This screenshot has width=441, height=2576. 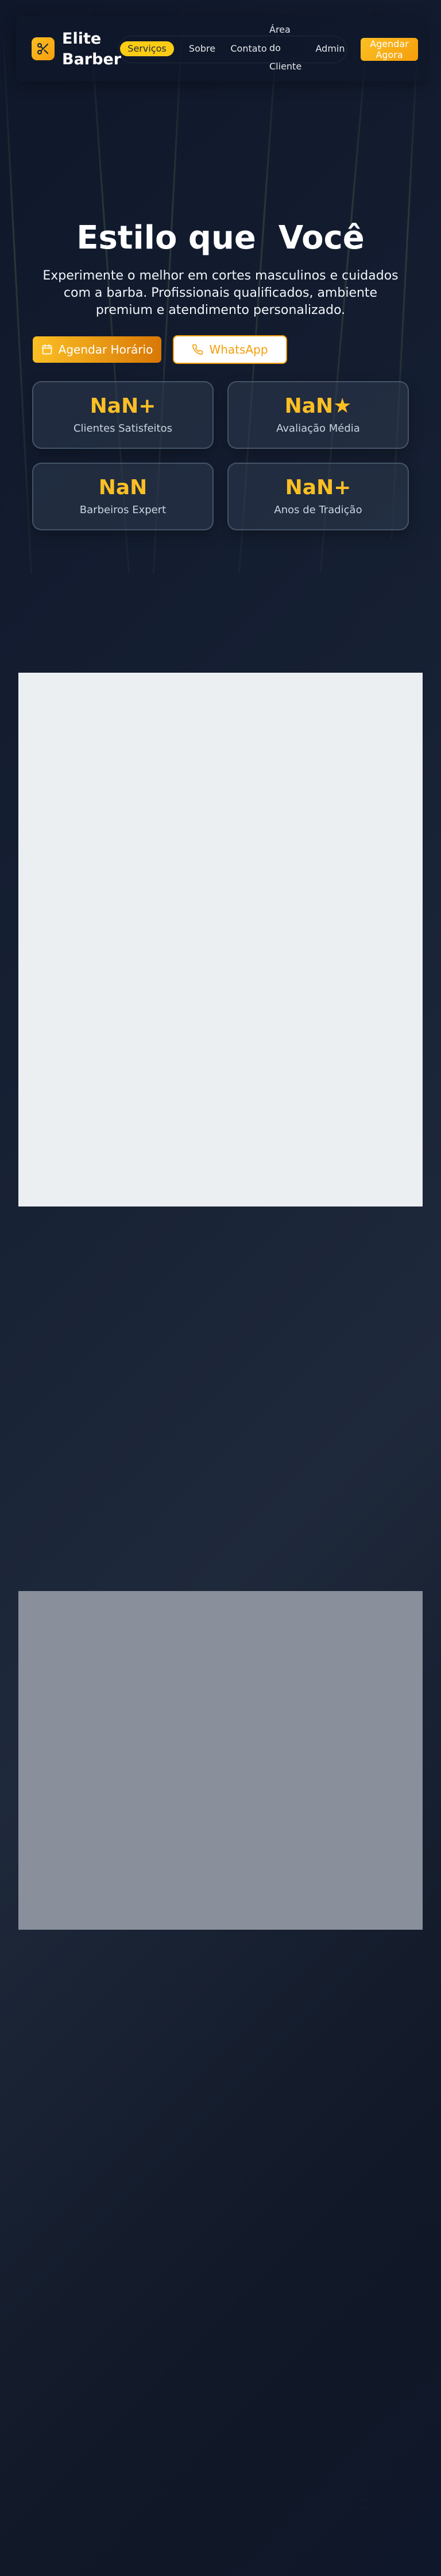 What do you see at coordinates (123, 487) in the screenshot?
I see `stat-value: NaN` at bounding box center [123, 487].